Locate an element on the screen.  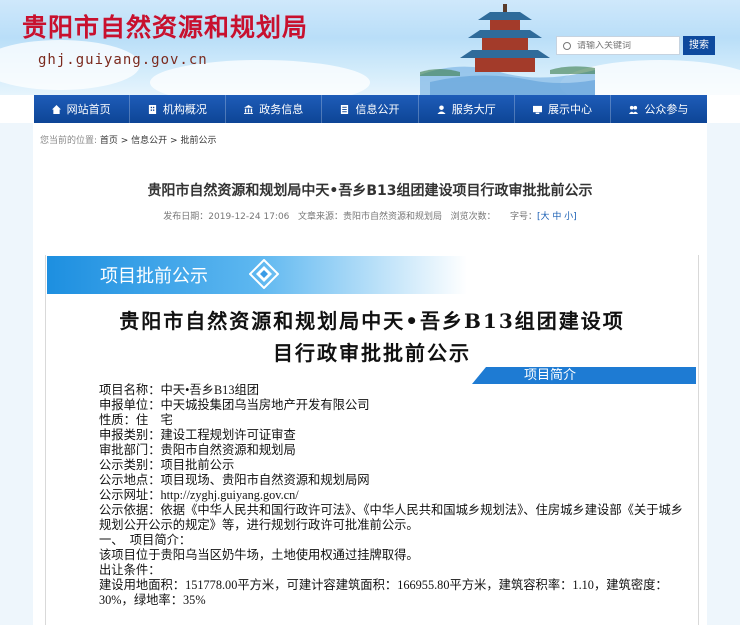
search-icon is located at coordinates (567, 45).